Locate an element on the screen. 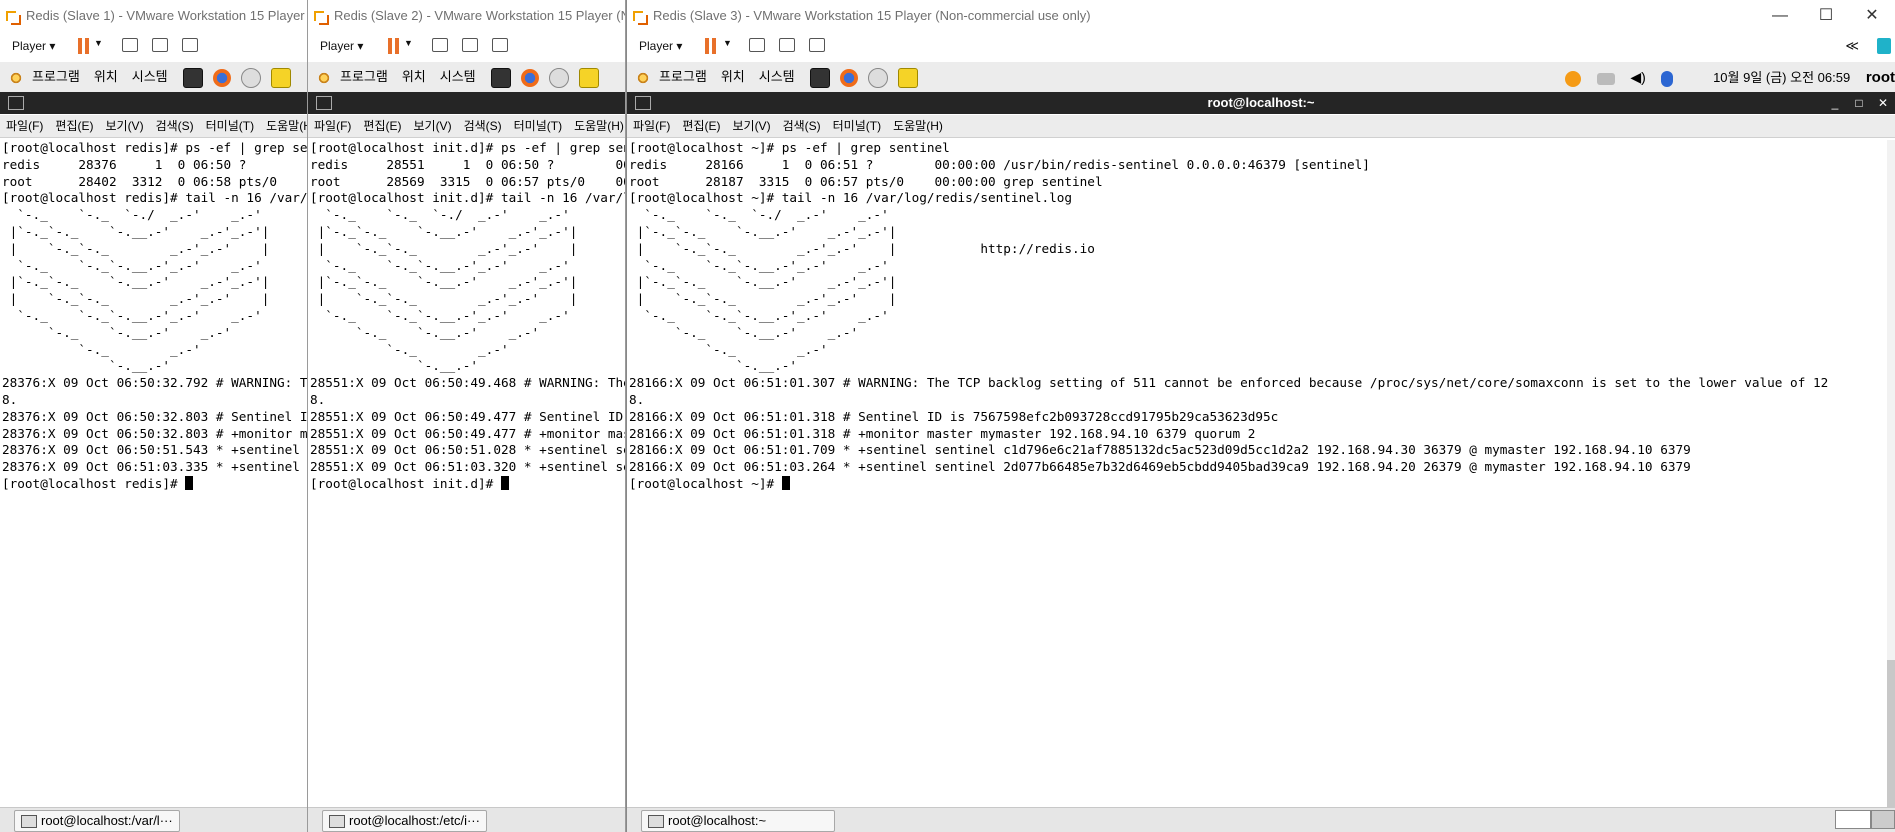 The height and width of the screenshot is (832, 1895). terminal-line: | `-._`-._ _.-'_.-' | is located at coordinates (136, 248).